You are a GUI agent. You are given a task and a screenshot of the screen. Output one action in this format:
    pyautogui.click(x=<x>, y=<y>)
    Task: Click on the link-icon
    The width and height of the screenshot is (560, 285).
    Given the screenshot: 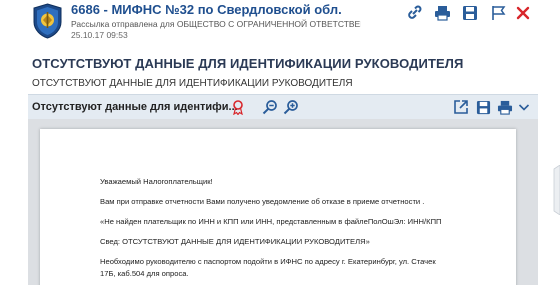 What is the action you would take?
    pyautogui.click(x=414, y=13)
    